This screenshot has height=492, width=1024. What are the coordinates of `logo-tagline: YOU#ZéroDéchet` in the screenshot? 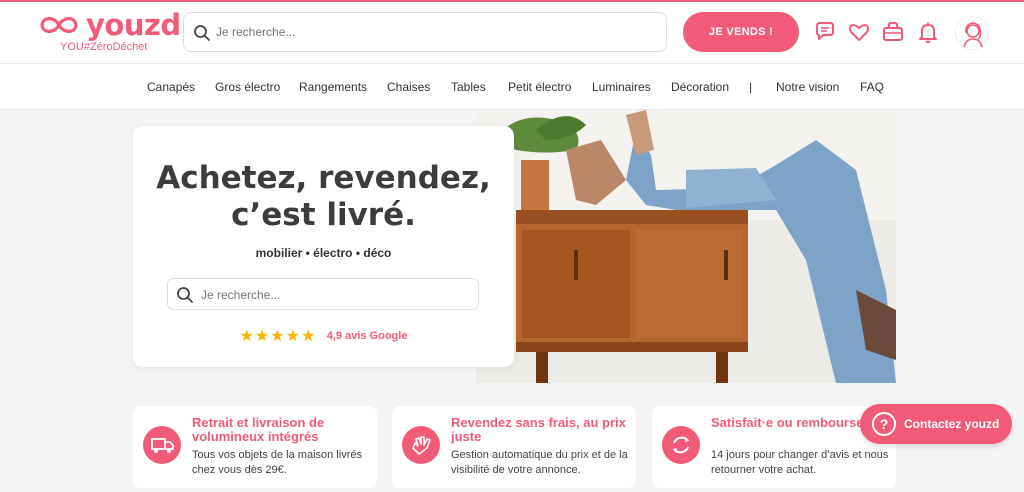 It's located at (104, 47).